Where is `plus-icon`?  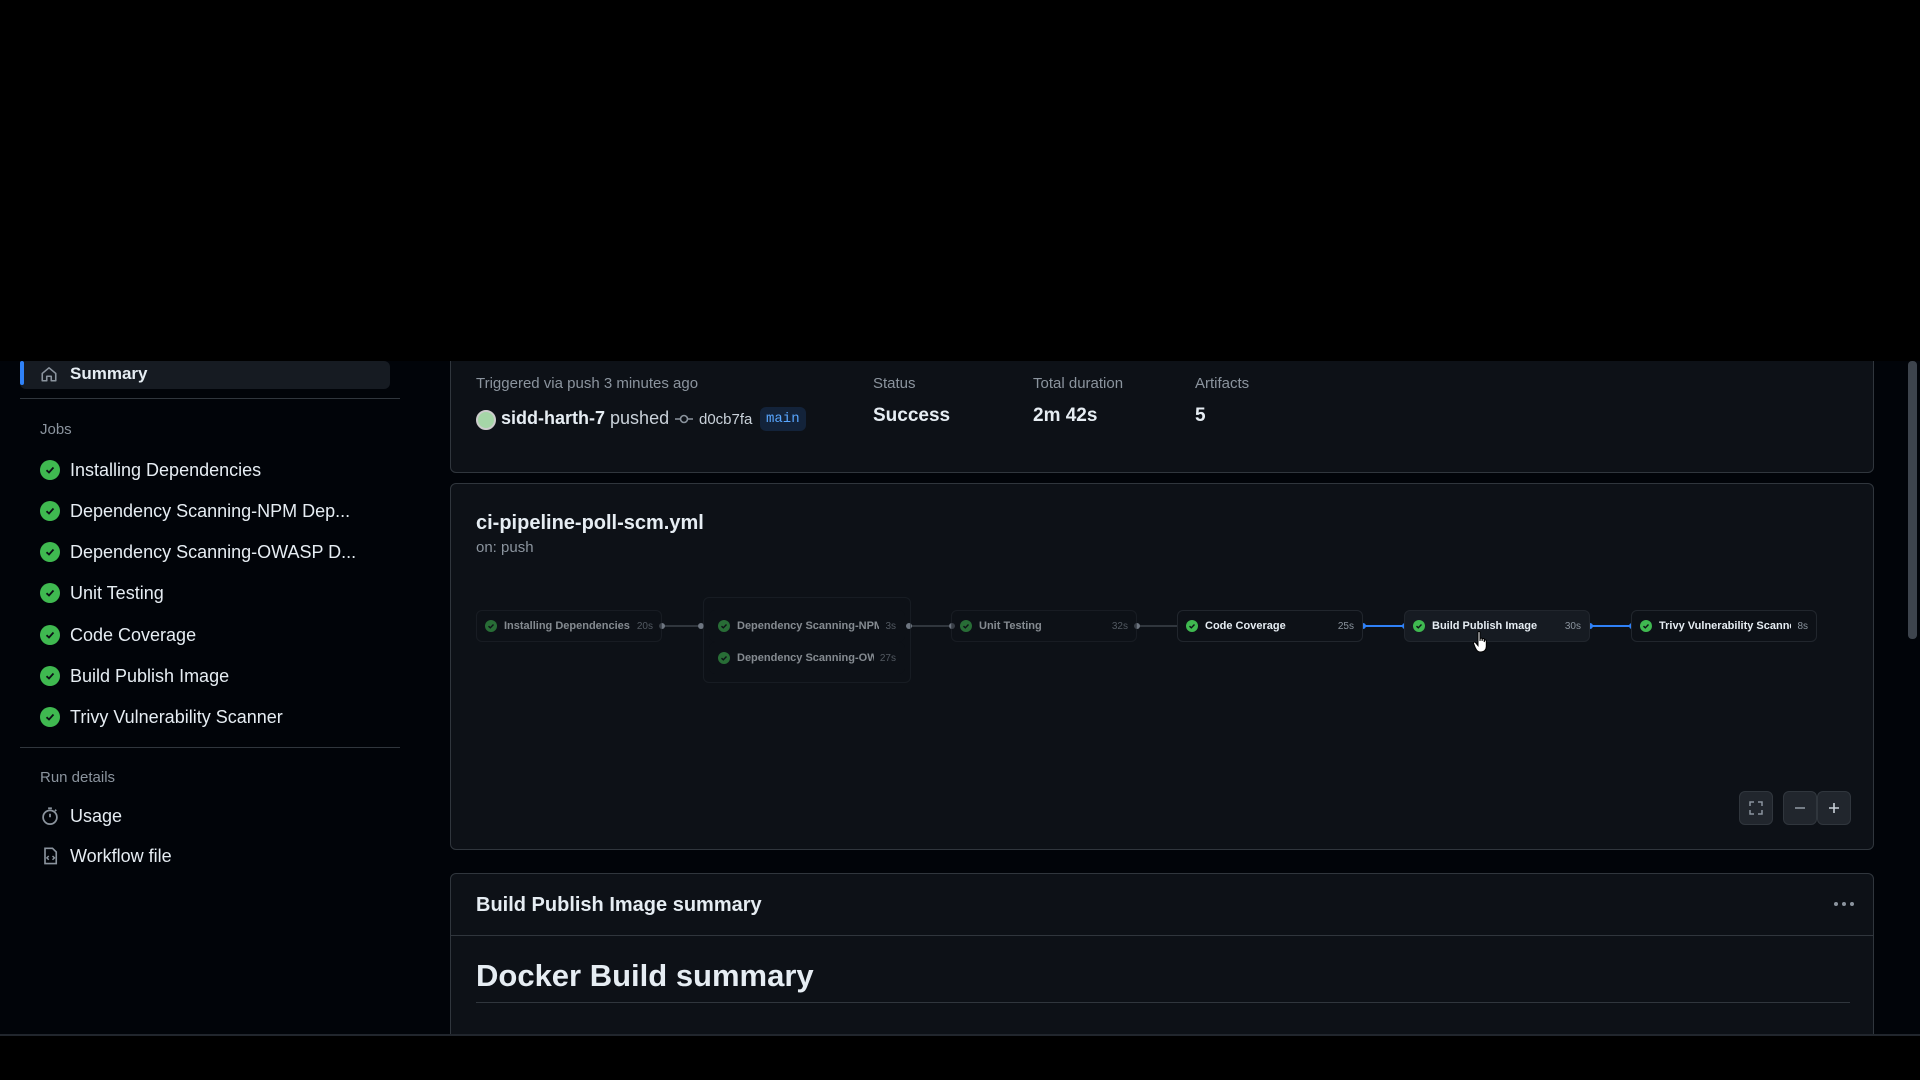 plus-icon is located at coordinates (1834, 808).